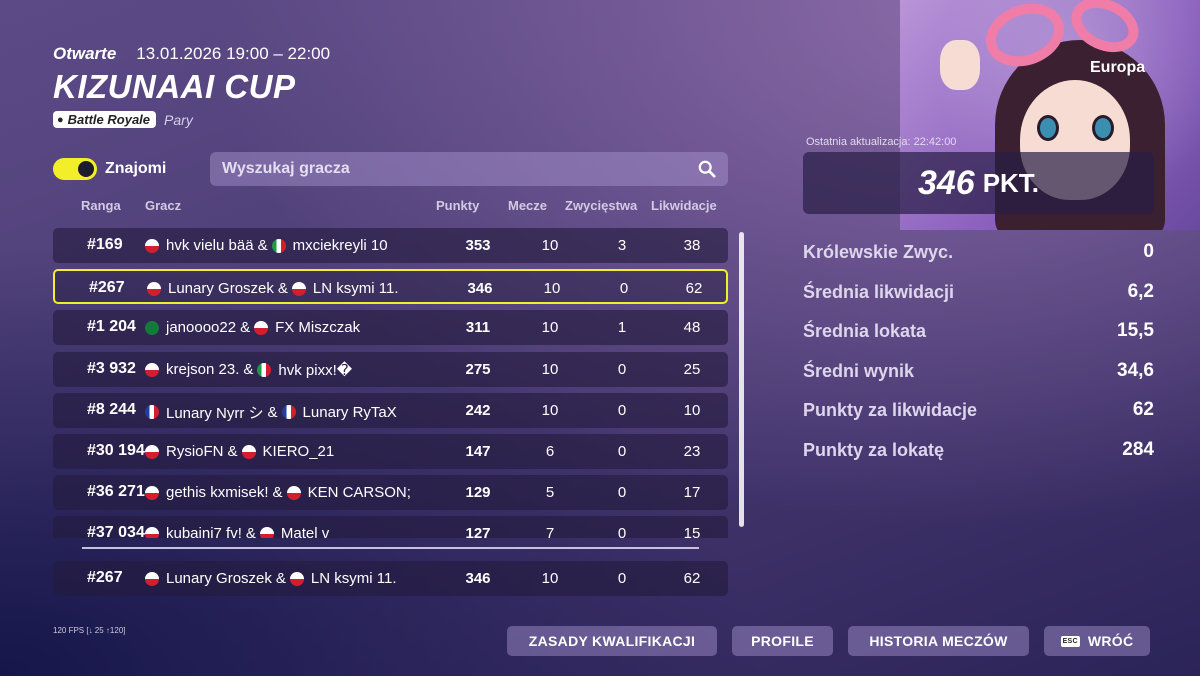  Describe the element at coordinates (355, 289) in the screenshot. I see `player-name: LN ksymi 11.` at that location.